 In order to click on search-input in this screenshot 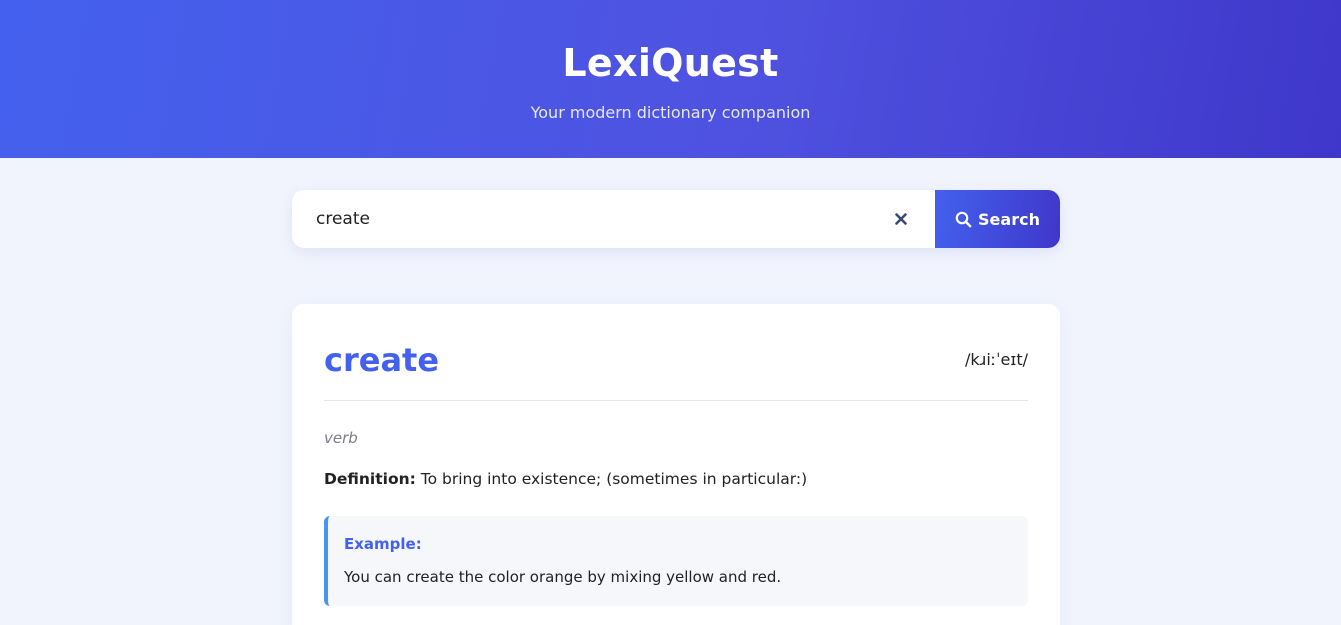, I will do `click(613, 219)`.